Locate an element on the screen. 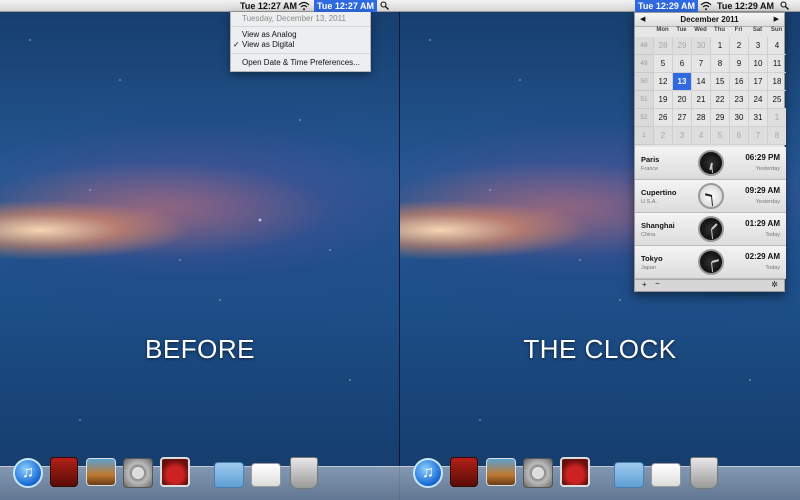 This screenshot has height=500, width=800. calendar-day: 12 is located at coordinates (662, 82).